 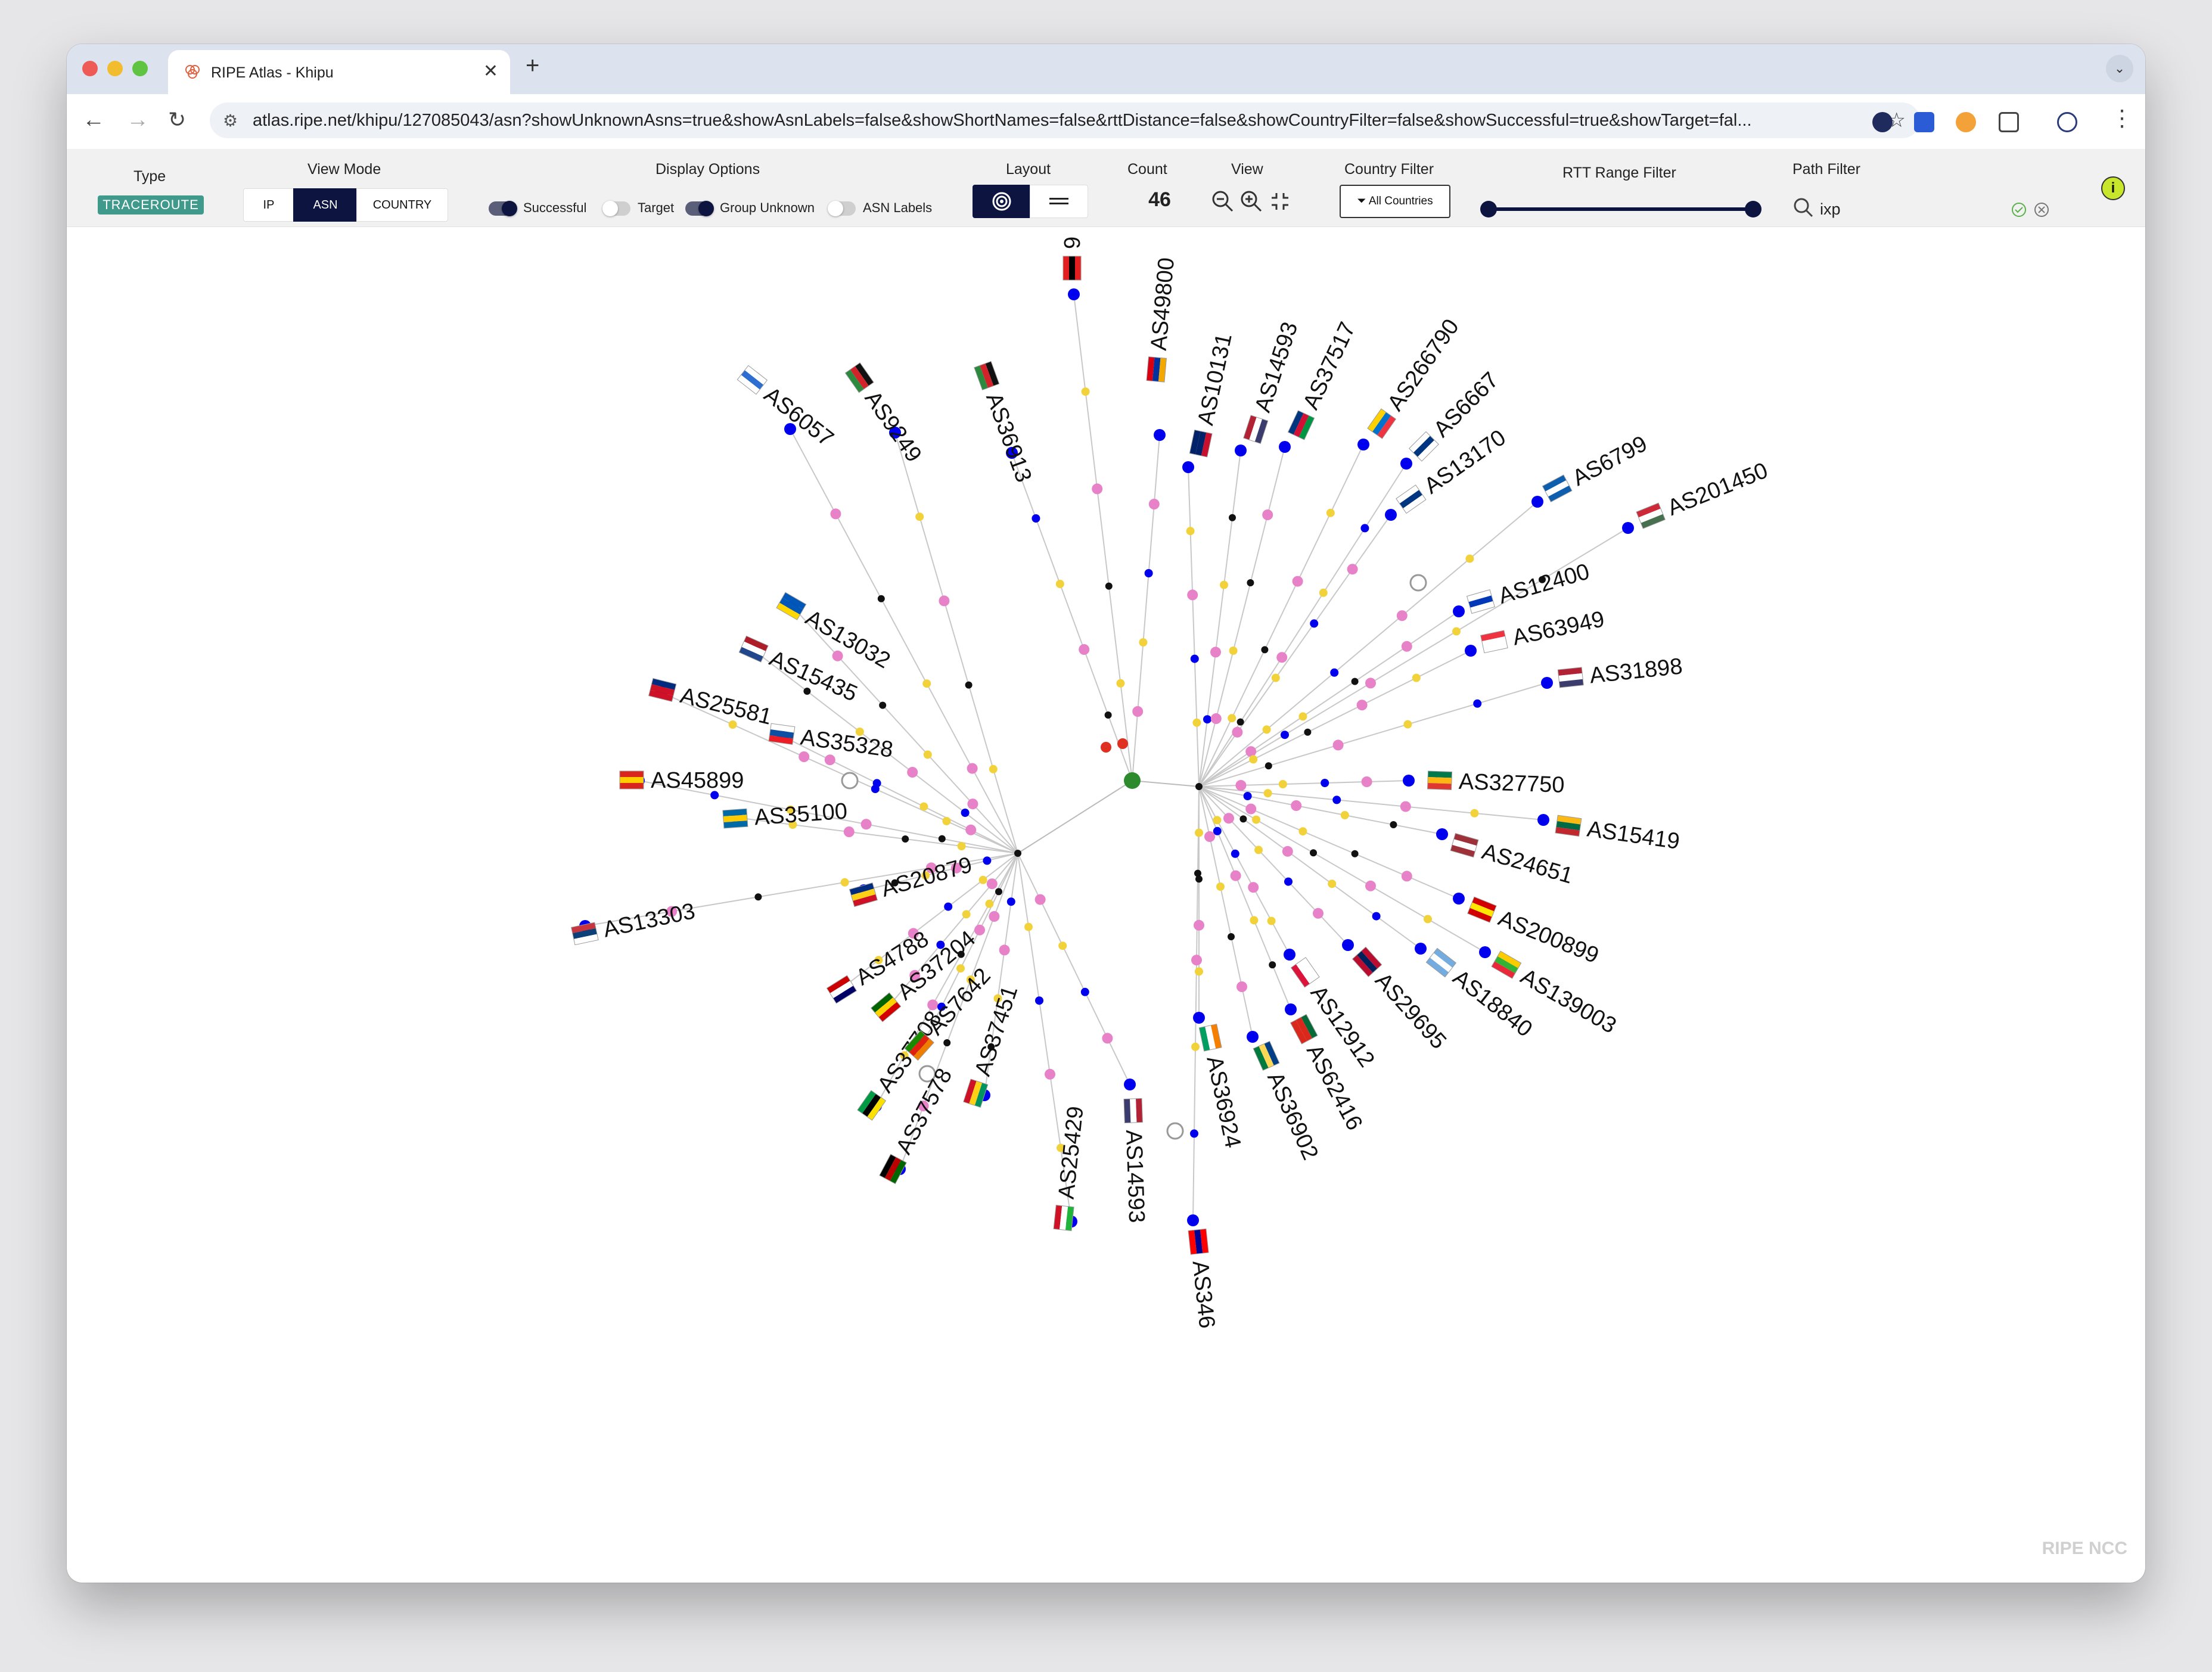 What do you see at coordinates (1223, 201) in the screenshot?
I see `zoom-out-icon` at bounding box center [1223, 201].